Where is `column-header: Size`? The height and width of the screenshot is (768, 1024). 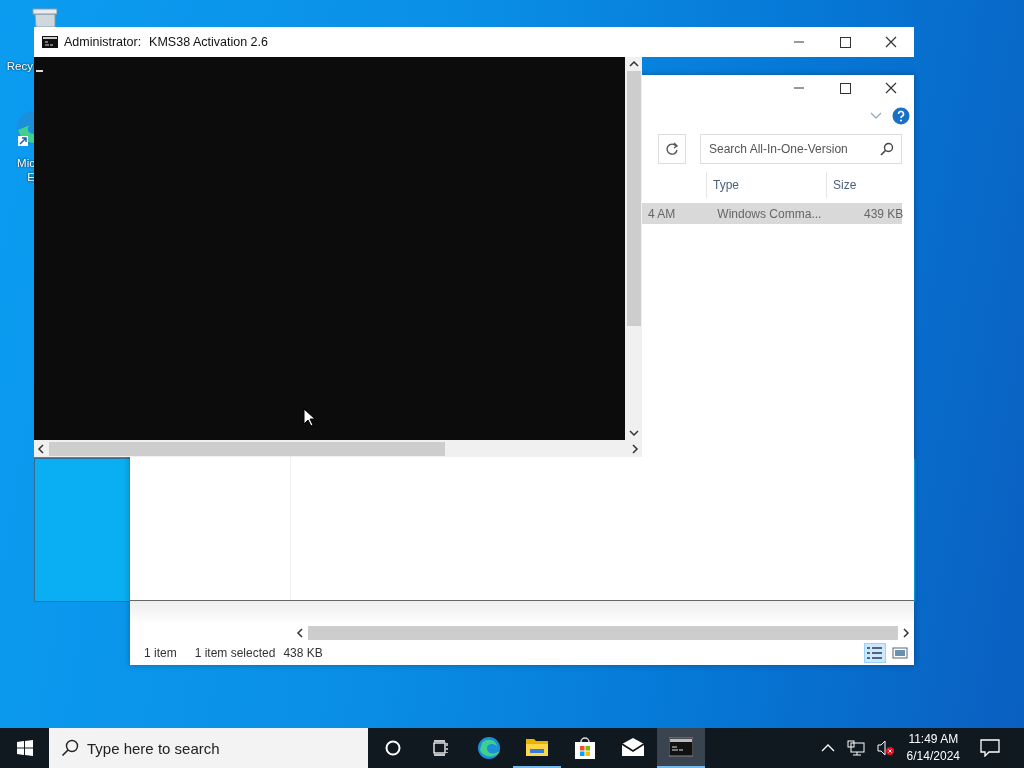 column-header: Size is located at coordinates (864, 185).